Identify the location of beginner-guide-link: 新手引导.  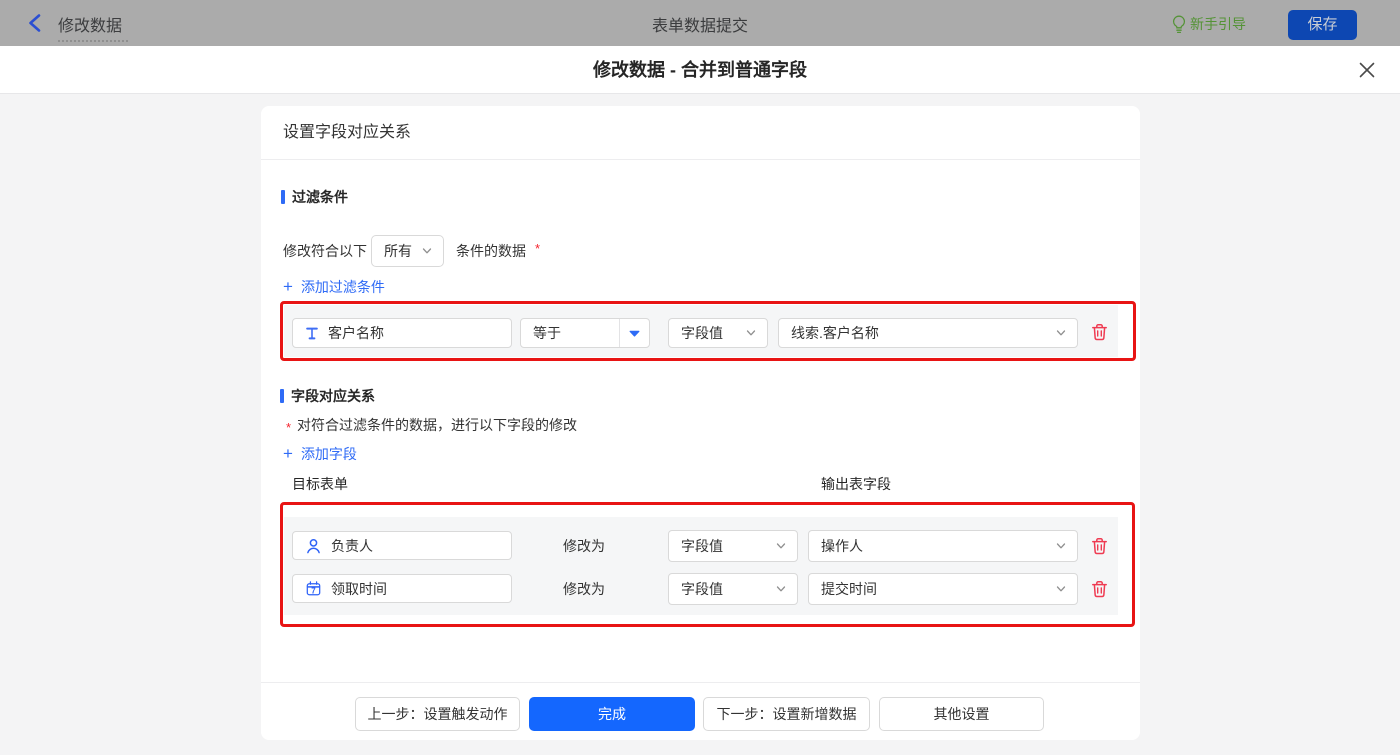
(1209, 24).